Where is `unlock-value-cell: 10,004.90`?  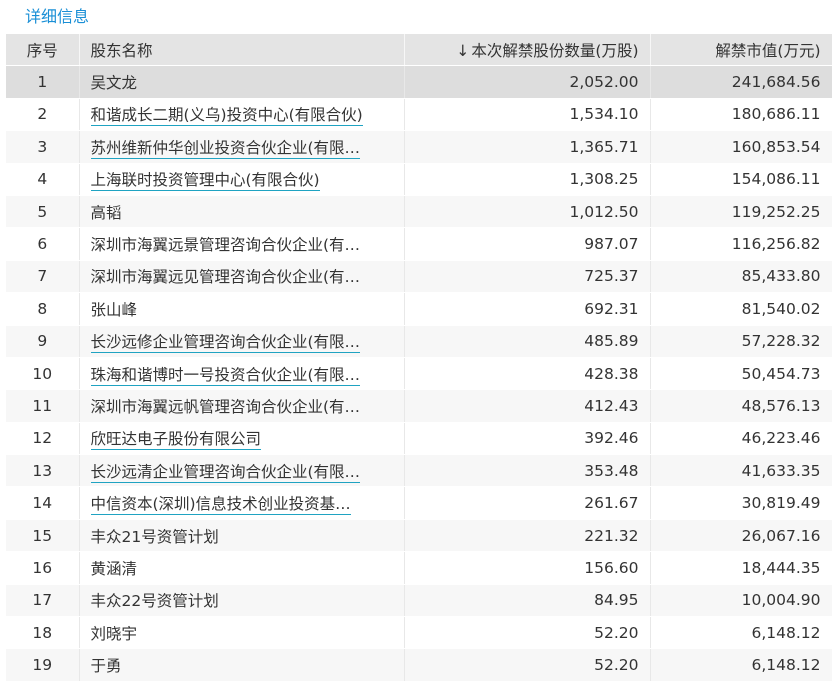 unlock-value-cell: 10,004.90 is located at coordinates (741, 601).